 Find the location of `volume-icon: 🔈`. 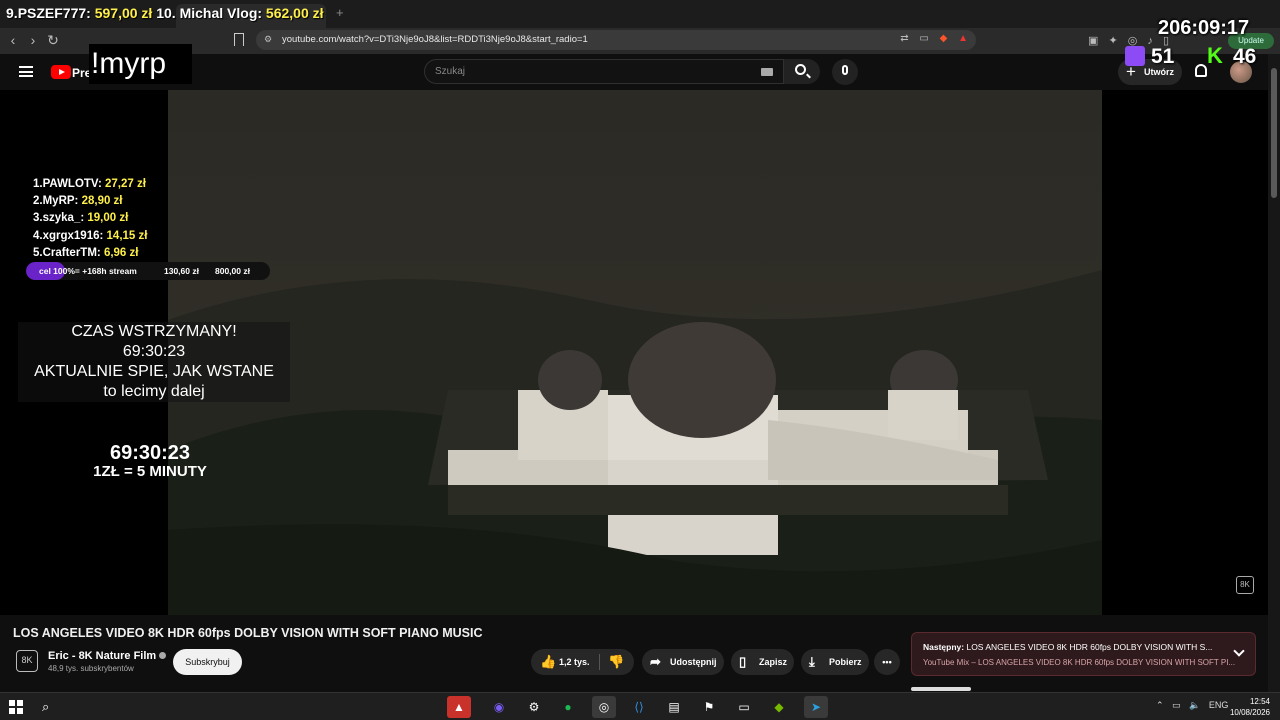

volume-icon: 🔈 is located at coordinates (1194, 705).